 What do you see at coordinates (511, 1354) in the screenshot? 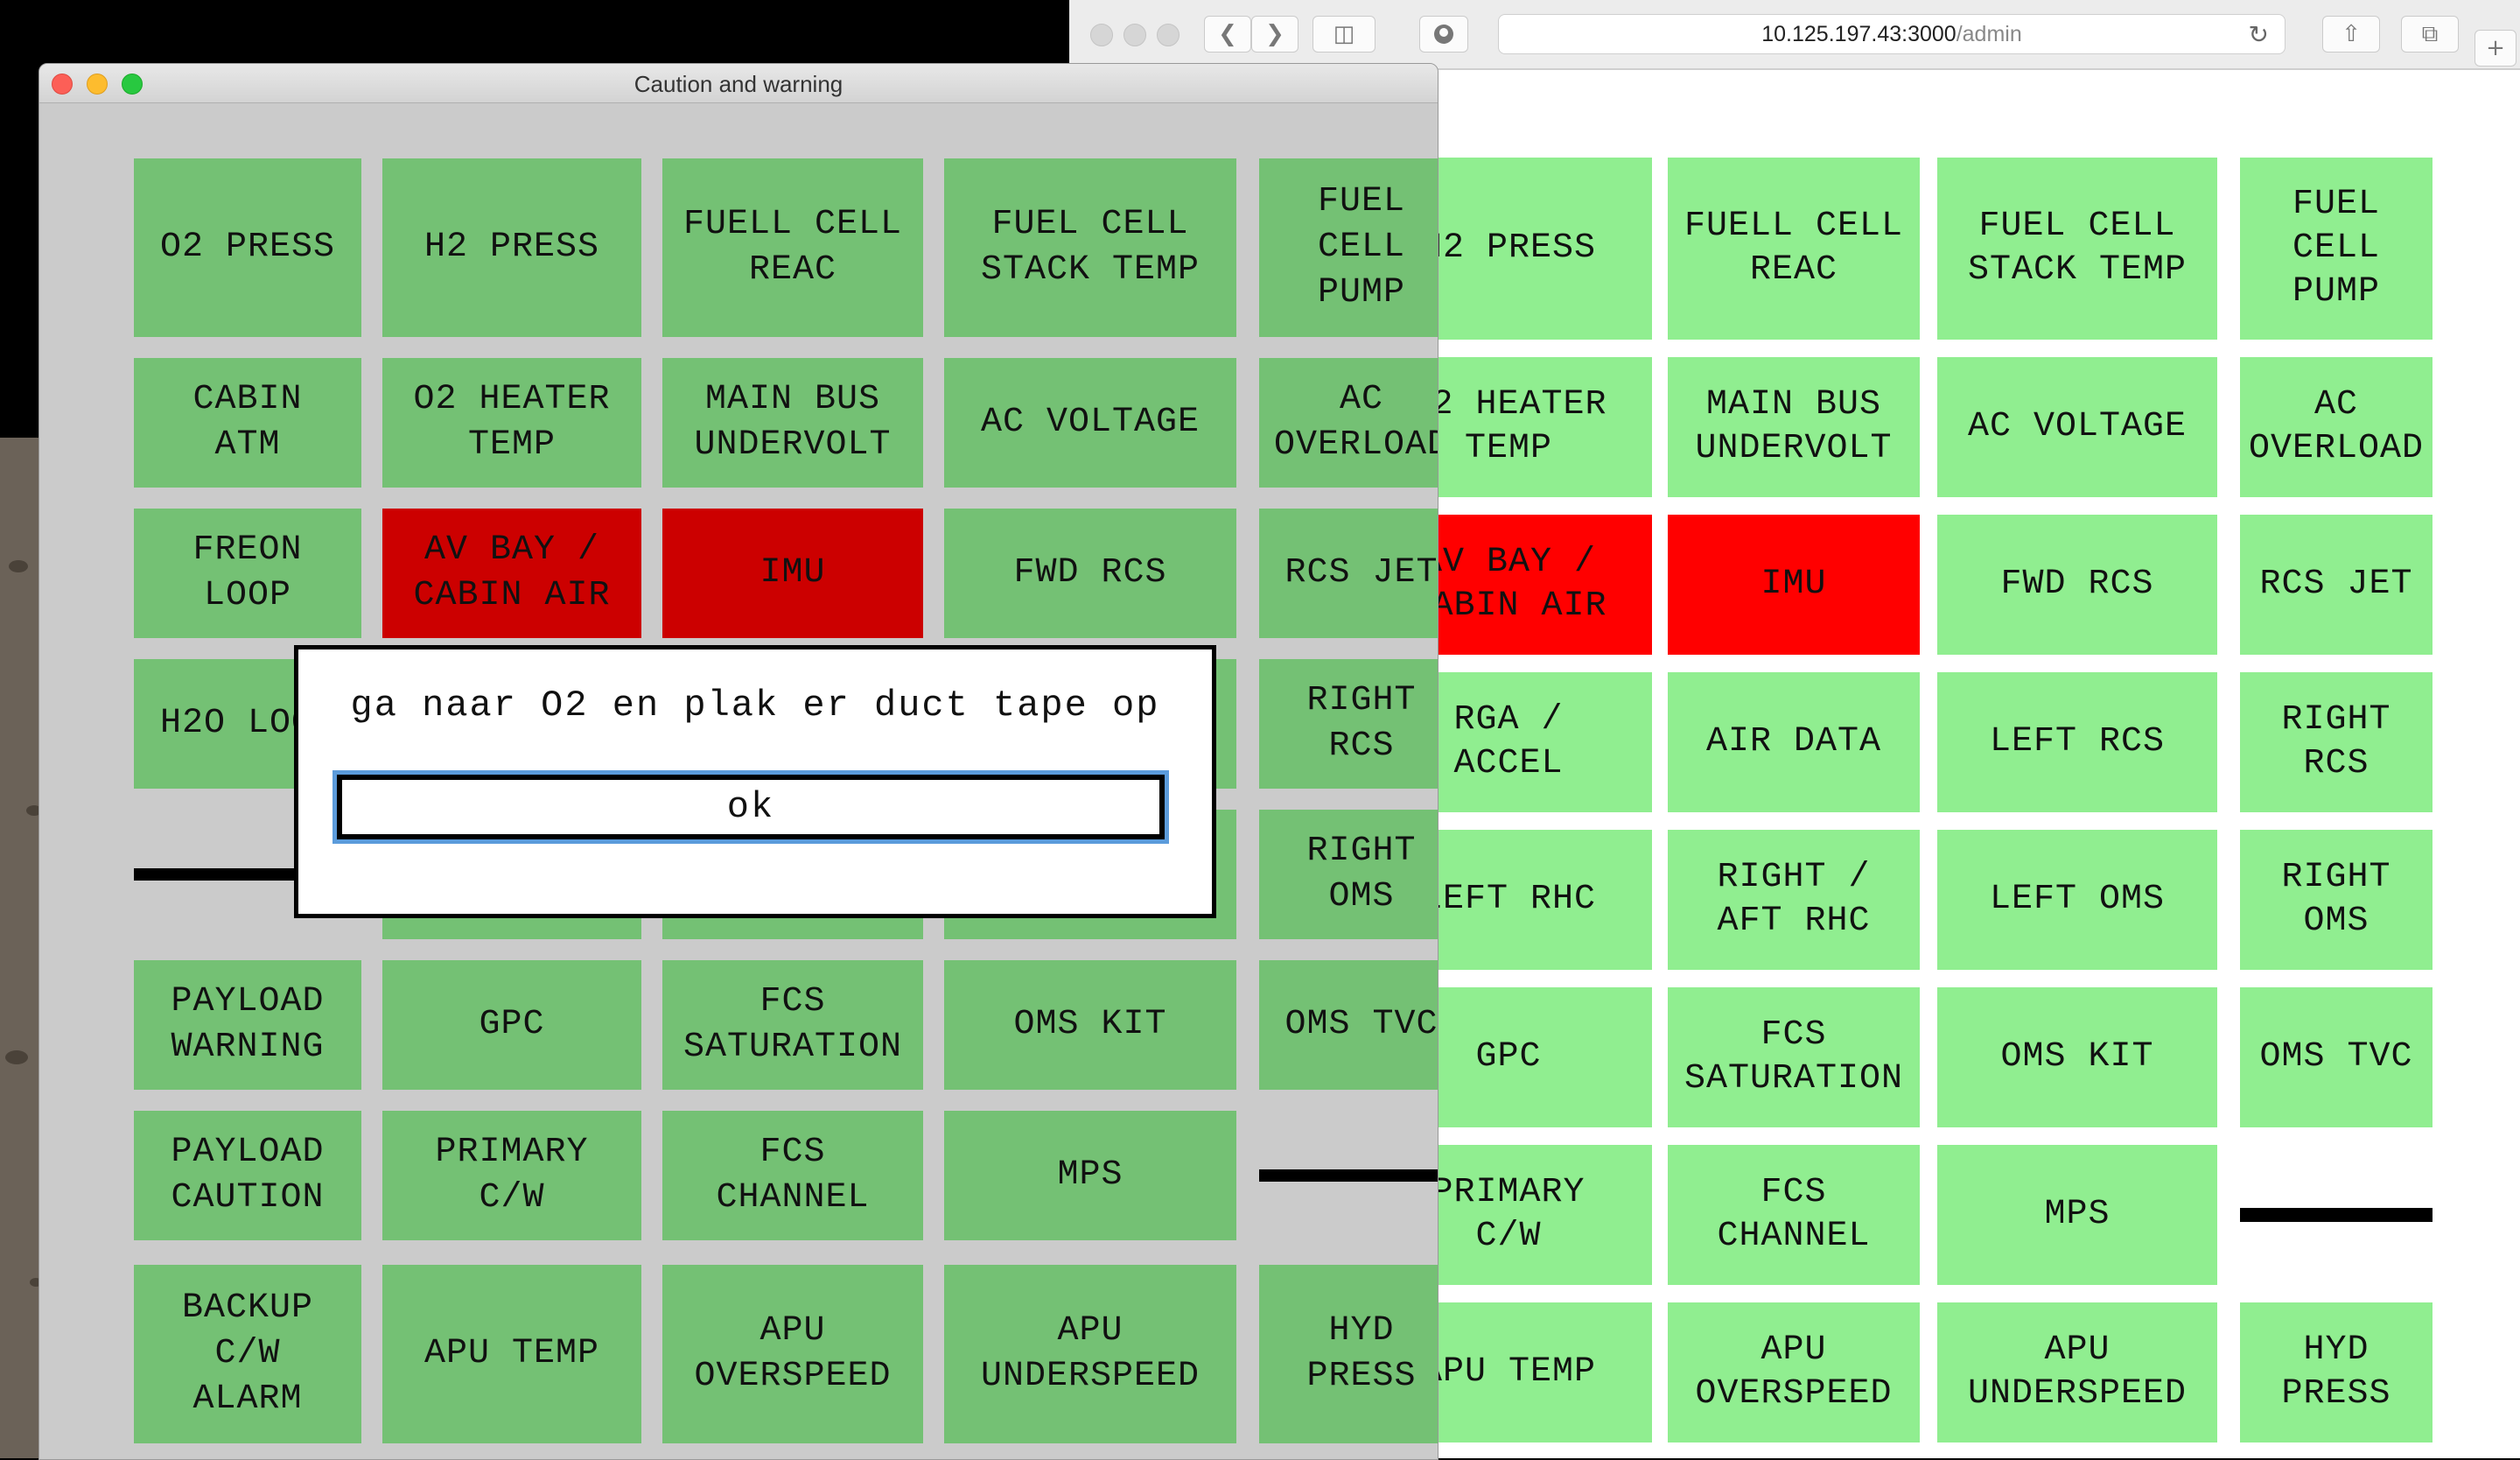
I see `tile-apu-temp: APU TEMP` at bounding box center [511, 1354].